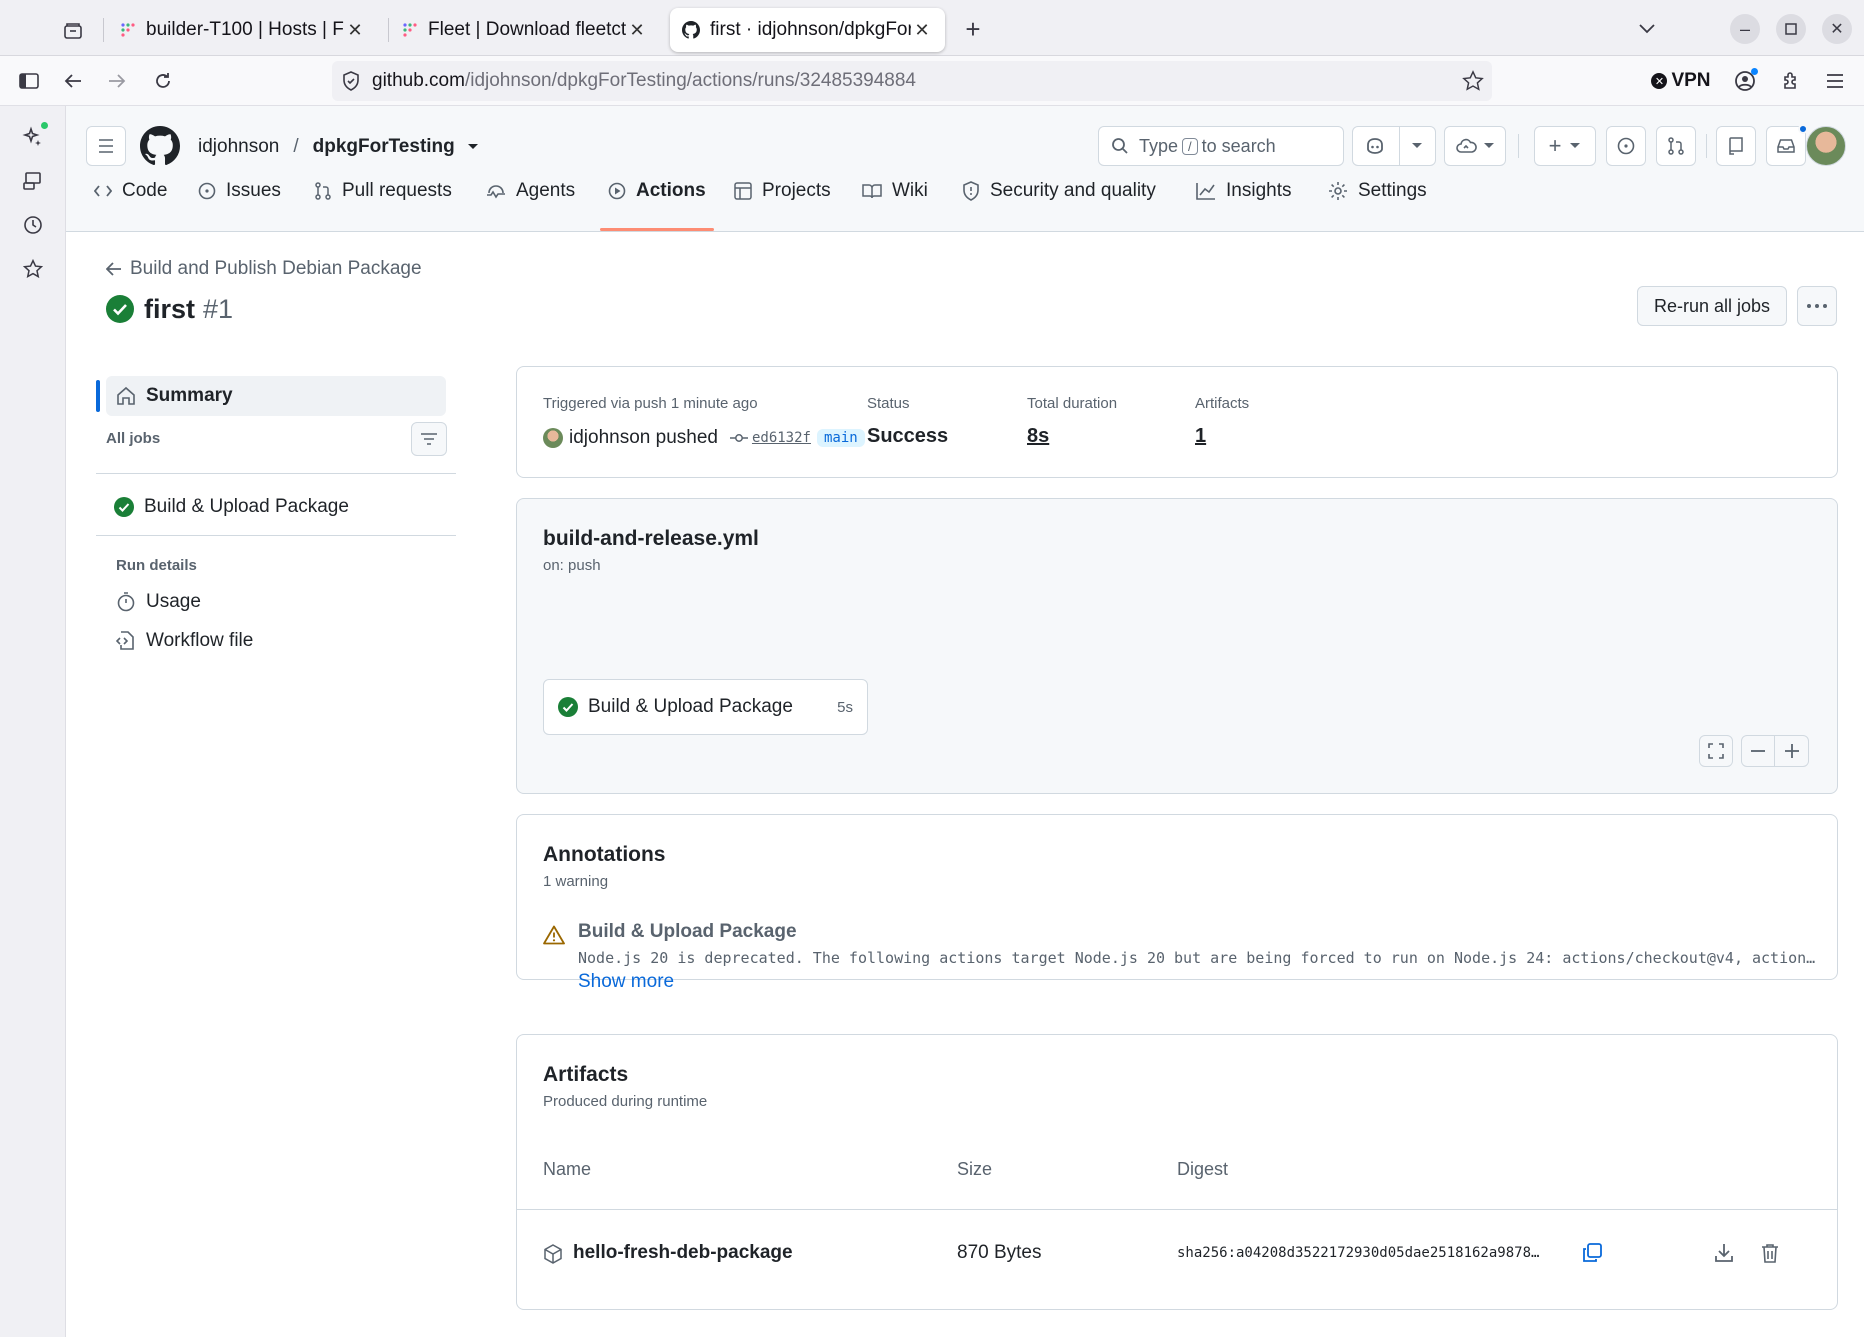  What do you see at coordinates (130, 191) in the screenshot?
I see `repo-tab-code: Code` at bounding box center [130, 191].